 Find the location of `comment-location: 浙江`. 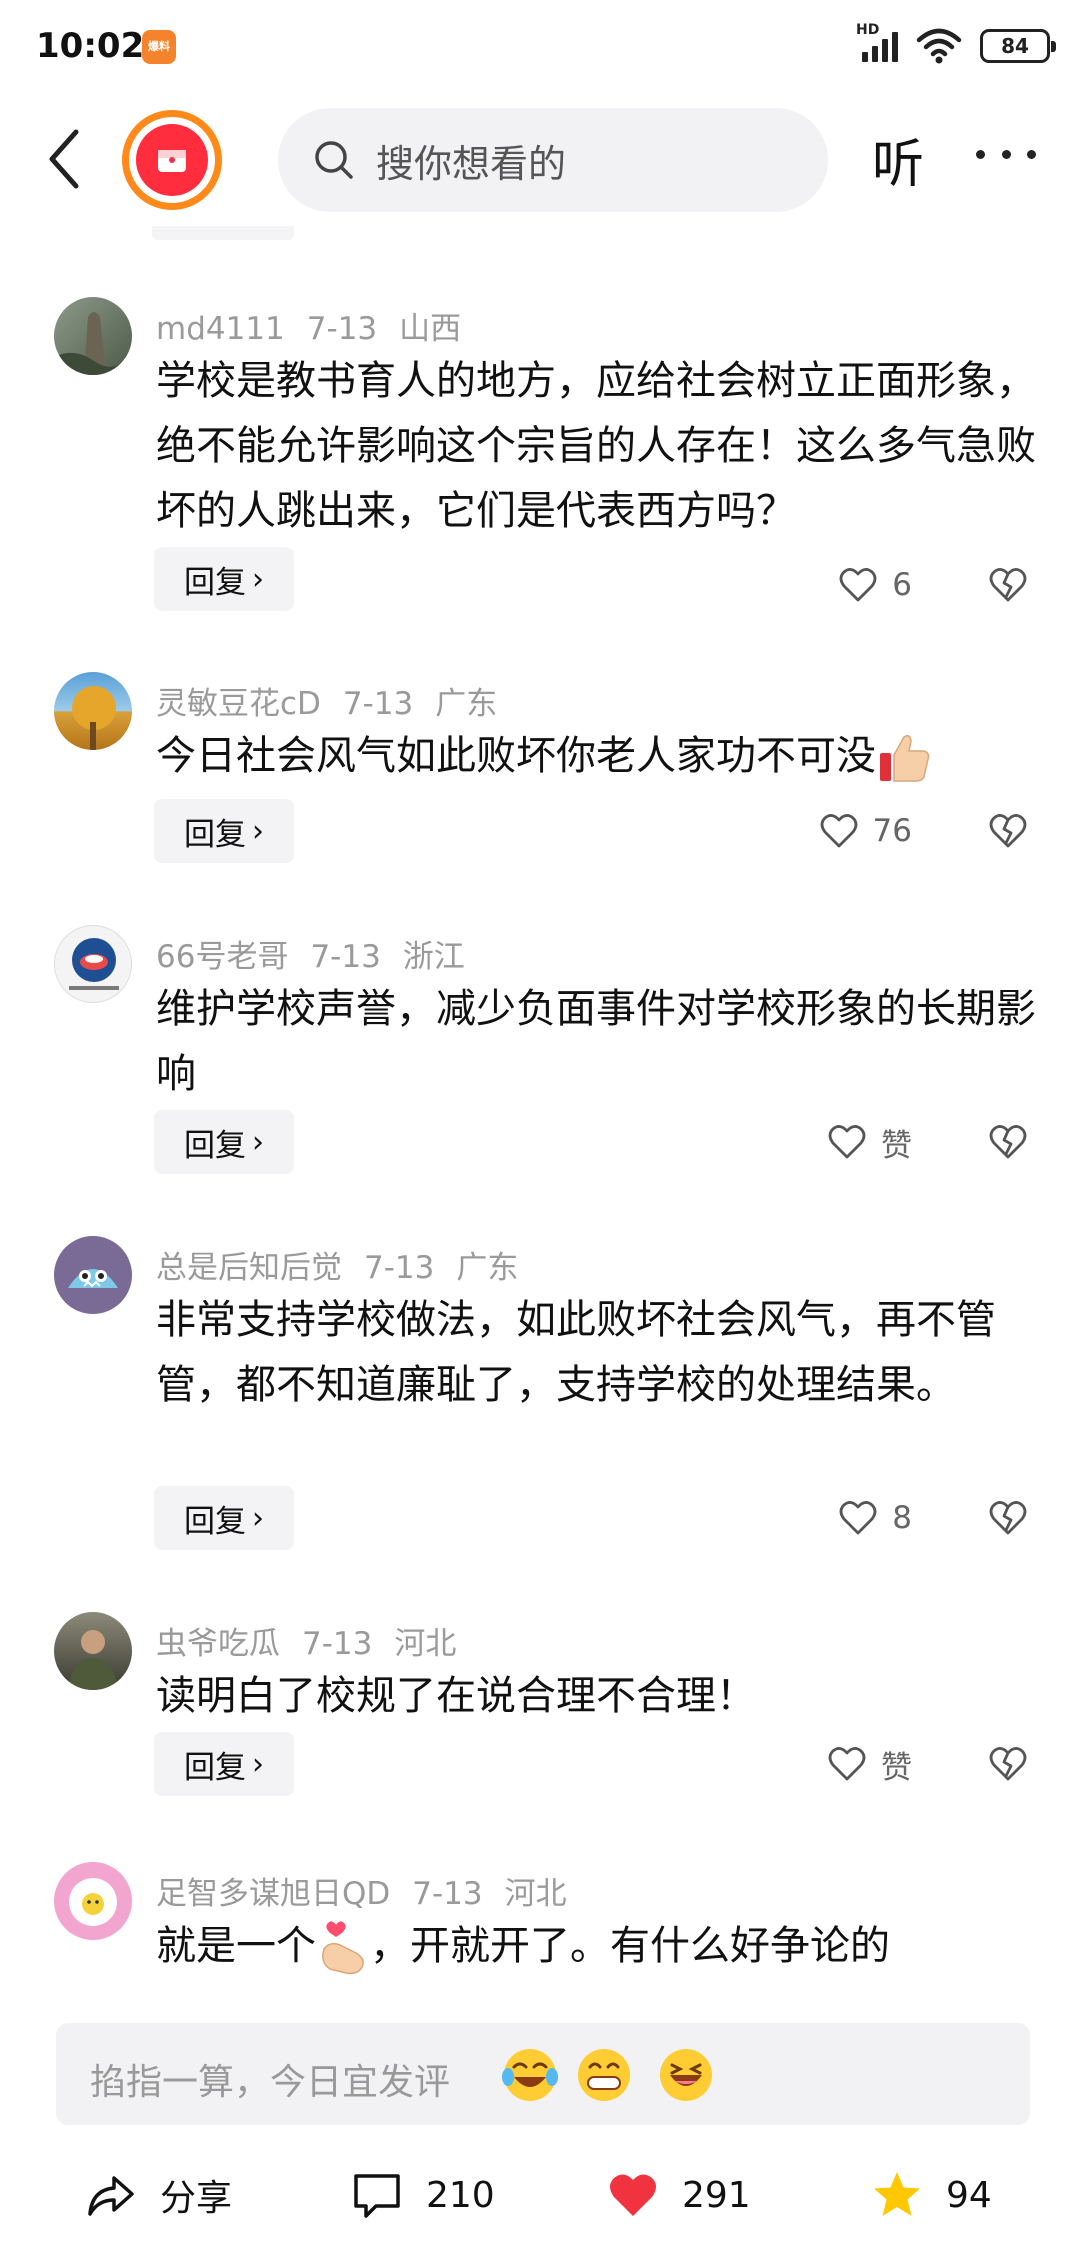

comment-location: 浙江 is located at coordinates (433, 957).